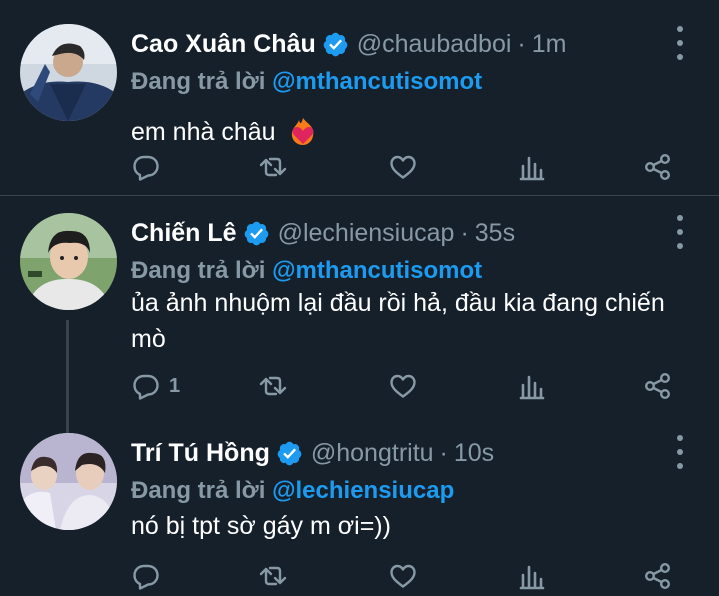  I want to click on tweet-actions: 1, so click(411, 386).